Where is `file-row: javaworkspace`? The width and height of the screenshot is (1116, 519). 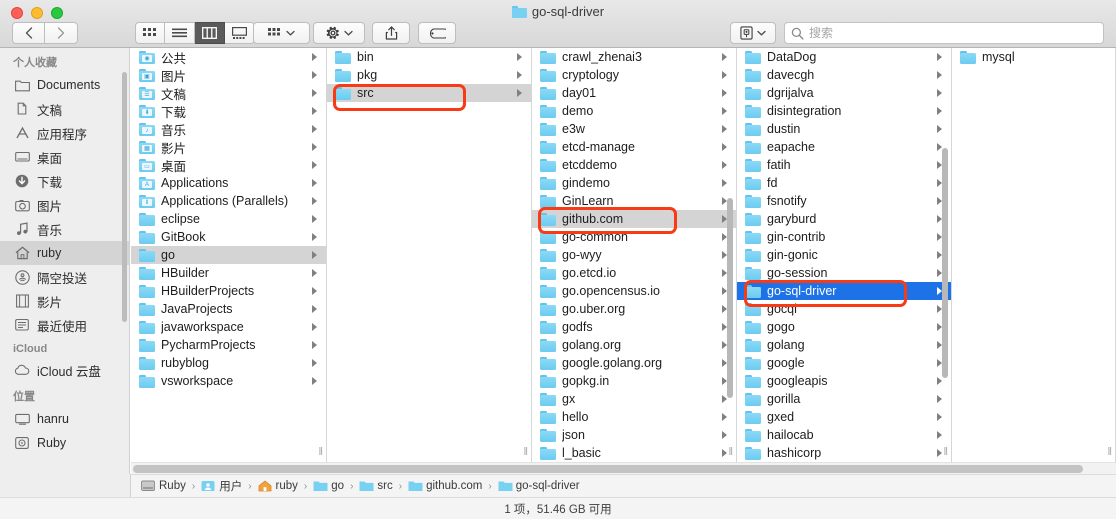 file-row: javaworkspace is located at coordinates (228, 327).